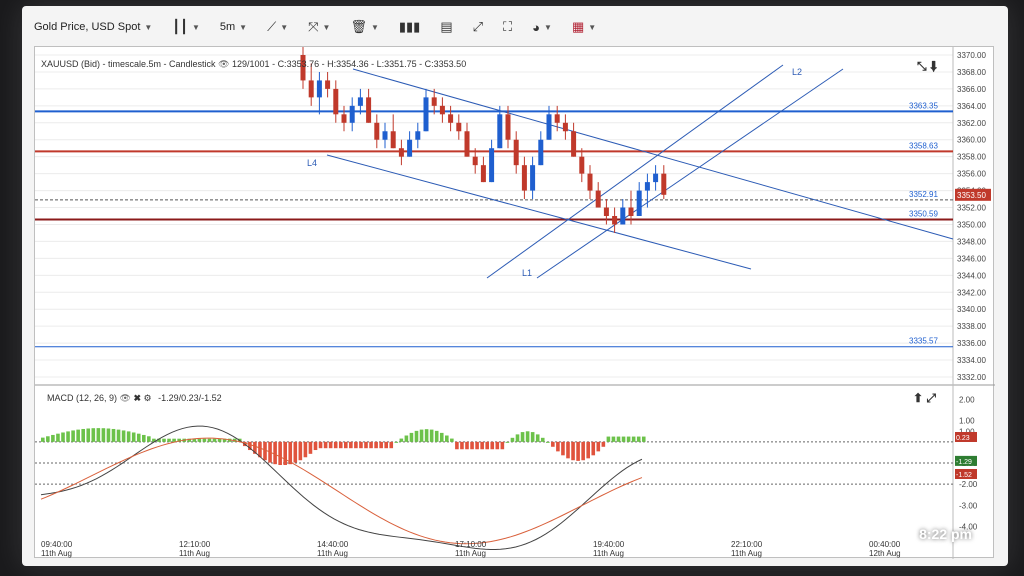 The width and height of the screenshot is (1024, 576). What do you see at coordinates (971, 89) in the screenshot?
I see `price-tick-label: 3366.00` at bounding box center [971, 89].